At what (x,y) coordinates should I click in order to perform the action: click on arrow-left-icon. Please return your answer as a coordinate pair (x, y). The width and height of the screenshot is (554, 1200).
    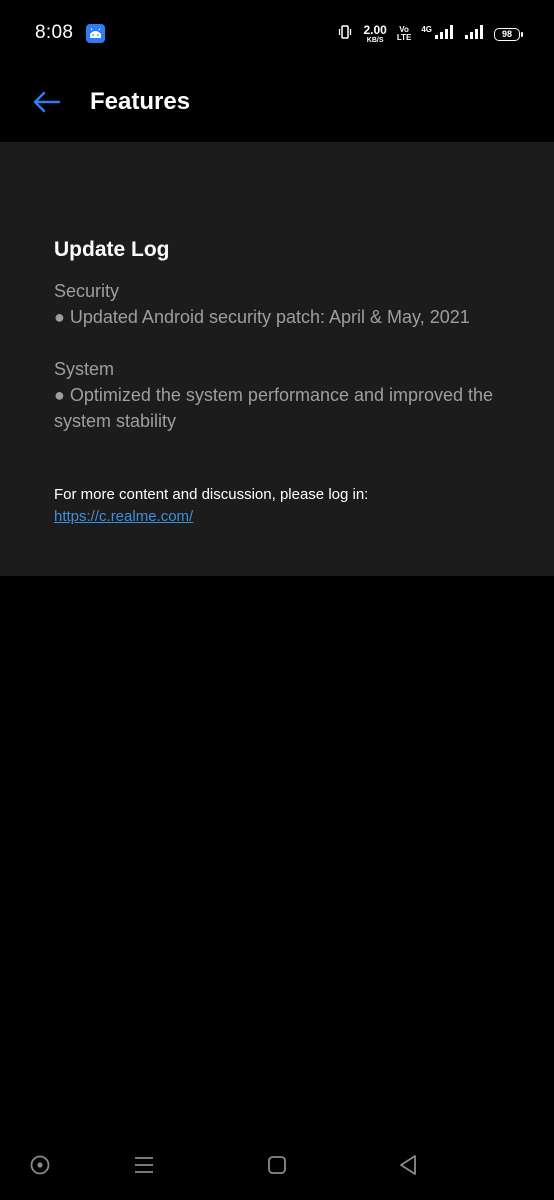
    Looking at the image, I should click on (47, 104).